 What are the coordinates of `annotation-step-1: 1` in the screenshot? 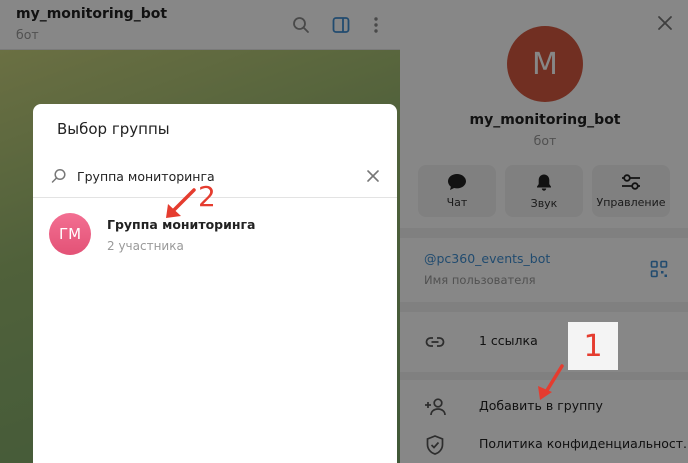 It's located at (593, 346).